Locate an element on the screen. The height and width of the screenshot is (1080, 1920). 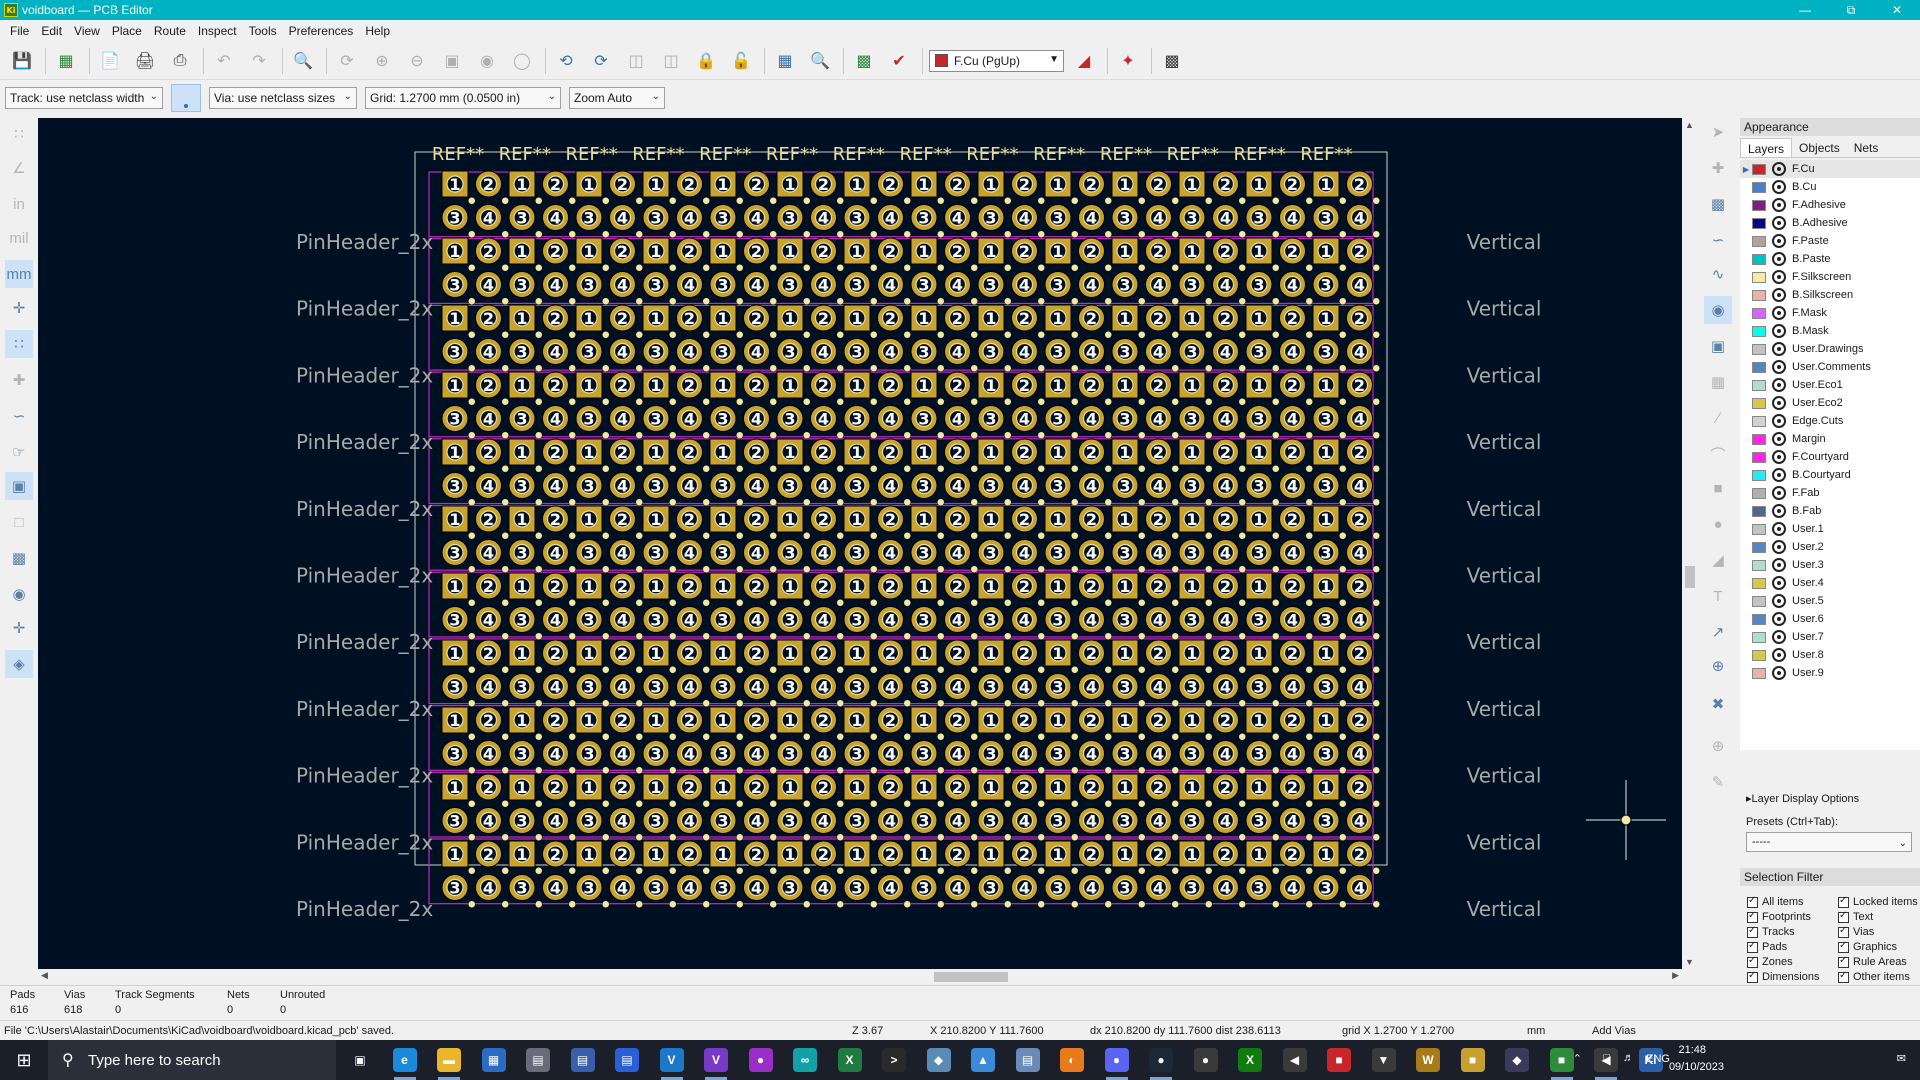
file-explorer-icon: ▬ is located at coordinates (449, 1060).